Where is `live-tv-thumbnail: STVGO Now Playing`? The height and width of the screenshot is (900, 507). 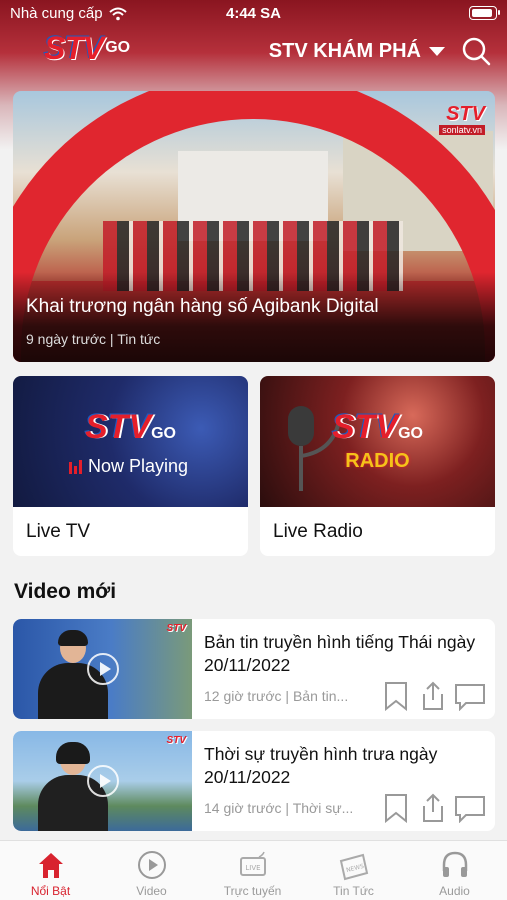 live-tv-thumbnail: STVGO Now Playing is located at coordinates (130, 441).